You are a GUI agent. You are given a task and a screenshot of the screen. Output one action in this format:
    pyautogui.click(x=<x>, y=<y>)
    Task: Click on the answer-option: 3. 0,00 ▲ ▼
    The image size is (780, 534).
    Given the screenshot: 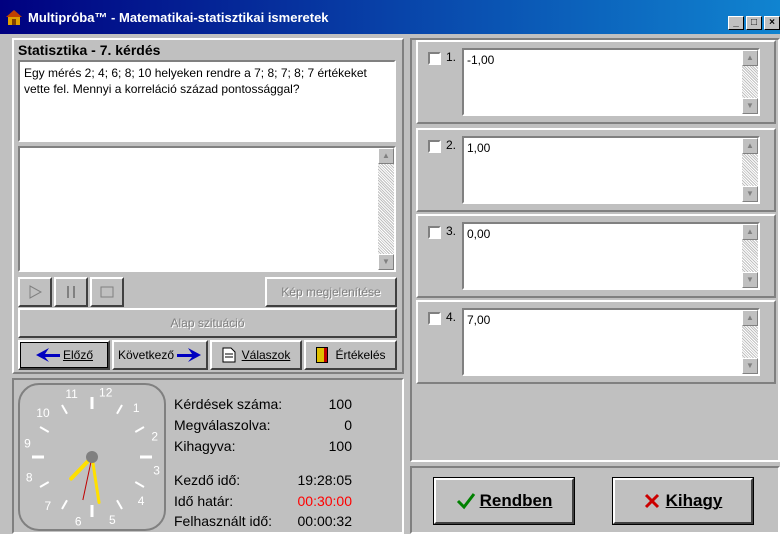 What is the action you would take?
    pyautogui.click(x=596, y=256)
    